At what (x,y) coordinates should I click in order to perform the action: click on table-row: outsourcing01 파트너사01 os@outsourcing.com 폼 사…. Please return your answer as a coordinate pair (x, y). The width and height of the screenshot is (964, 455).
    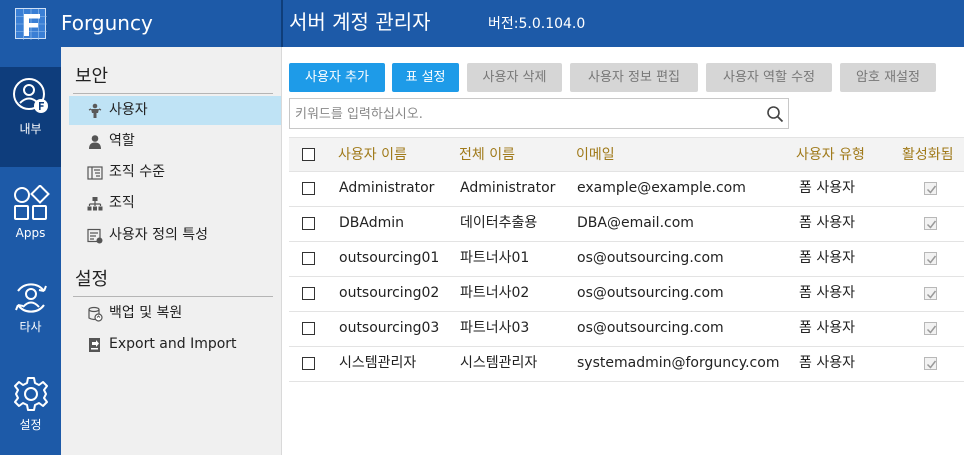
    Looking at the image, I should click on (626, 259).